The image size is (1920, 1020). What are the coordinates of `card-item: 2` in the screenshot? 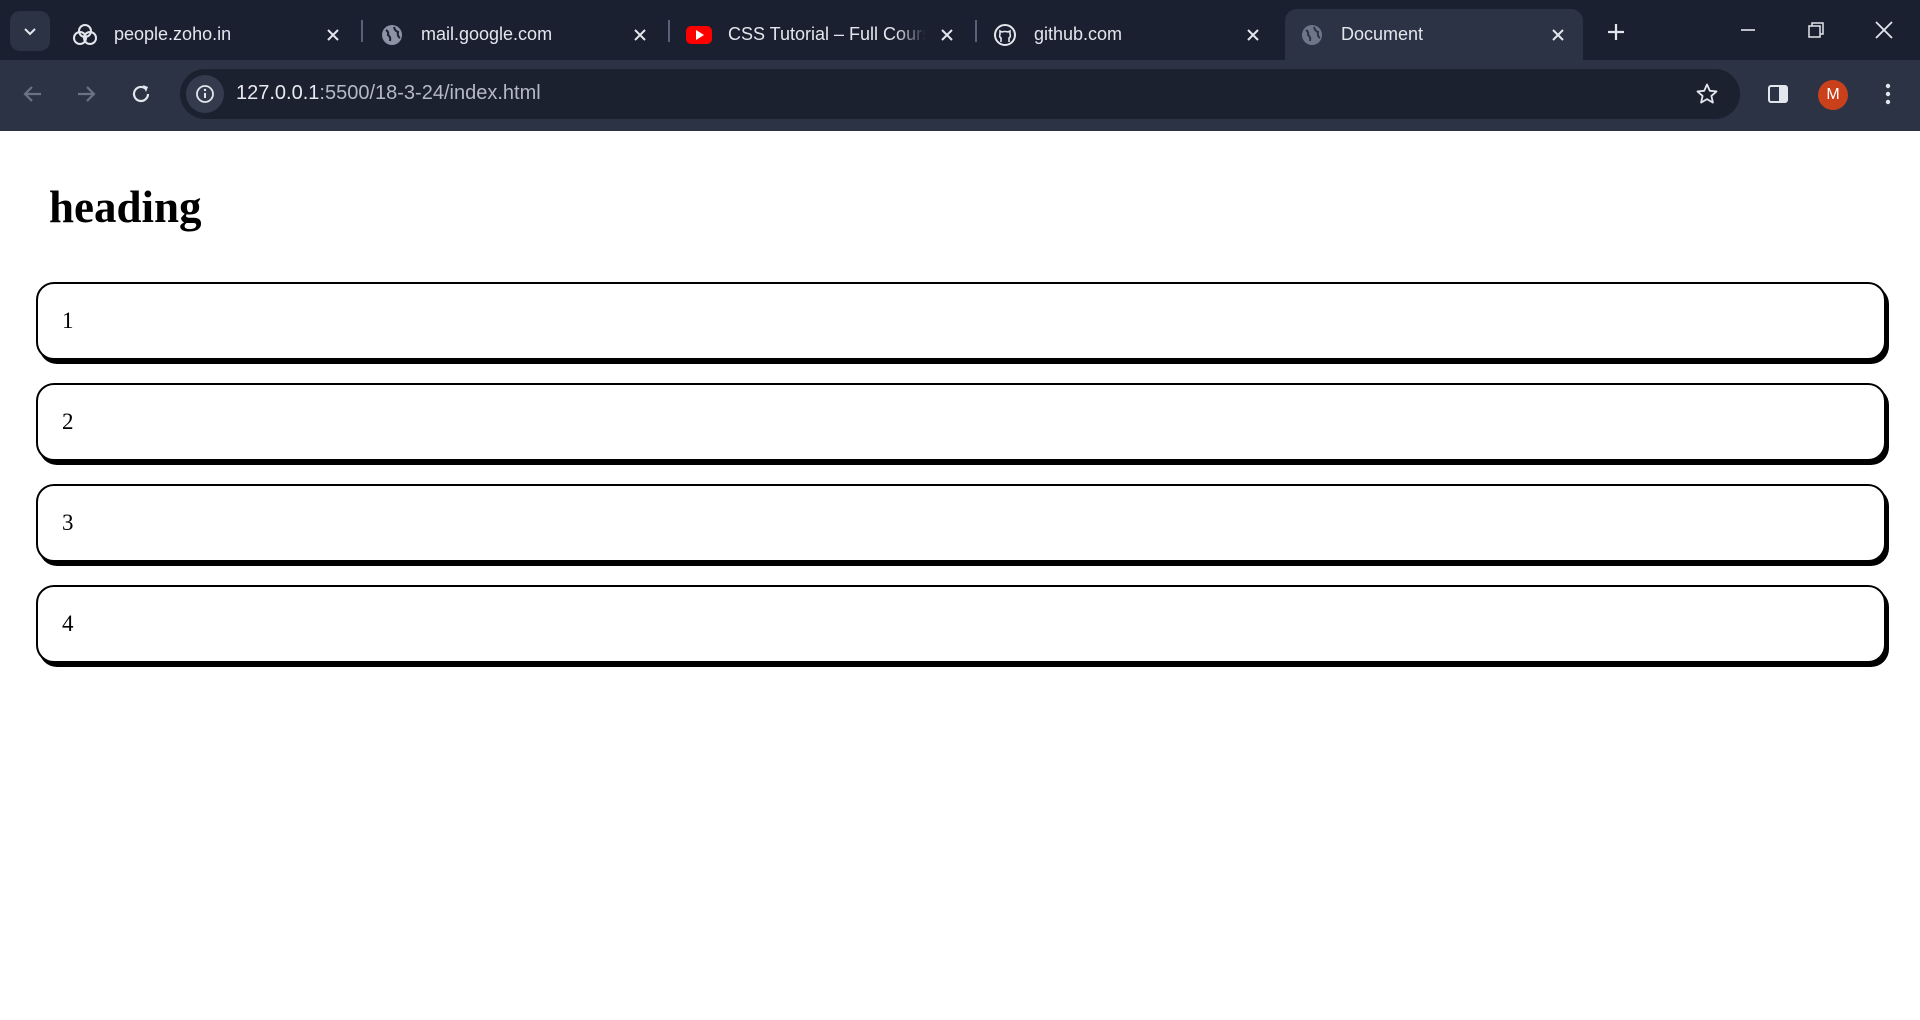 It's located at (961, 422).